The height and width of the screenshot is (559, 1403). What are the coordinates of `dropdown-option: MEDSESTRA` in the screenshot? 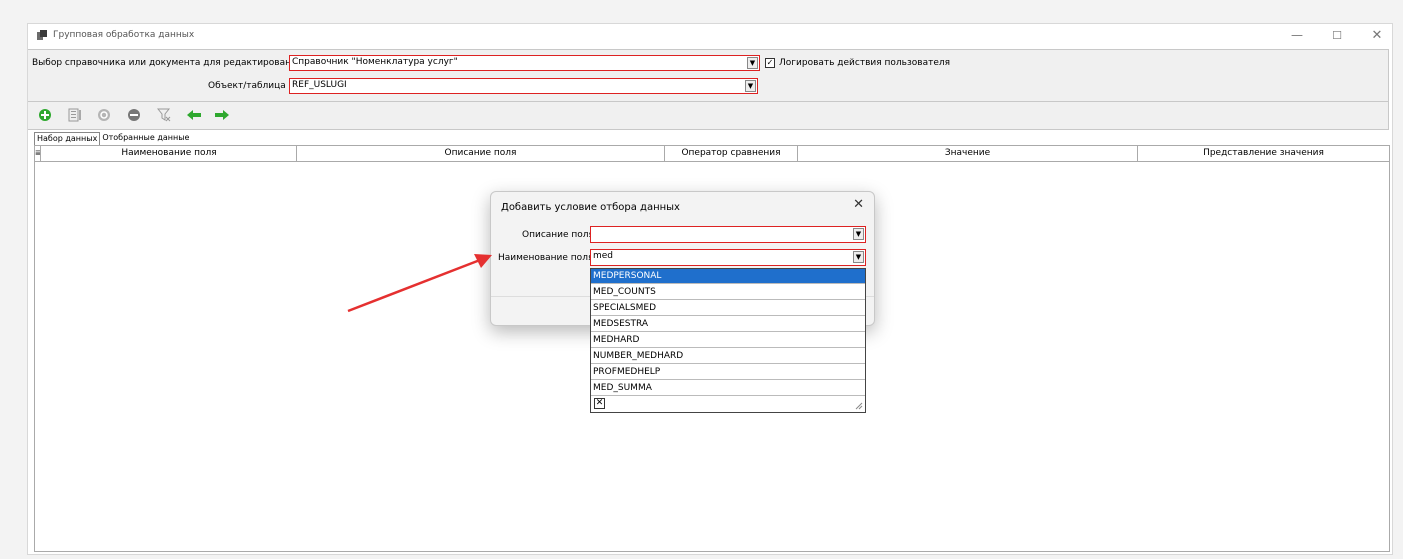 It's located at (728, 324).